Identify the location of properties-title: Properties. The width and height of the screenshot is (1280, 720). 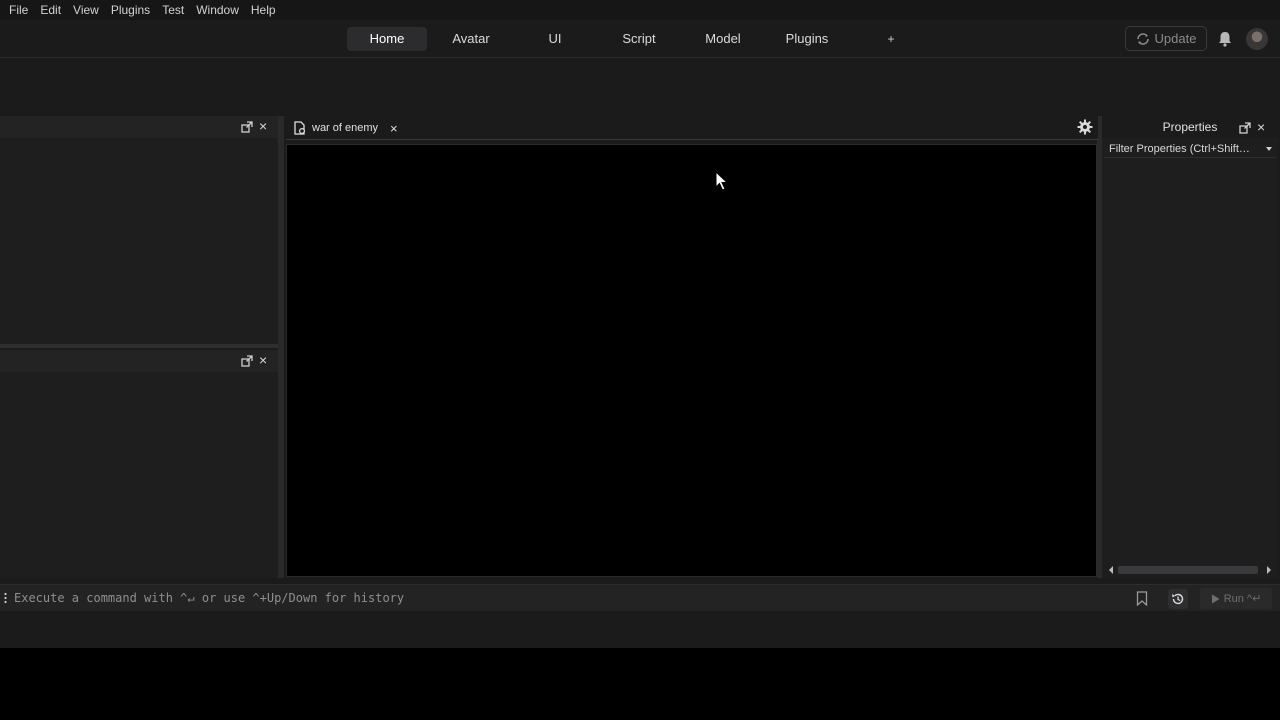
(1190, 127).